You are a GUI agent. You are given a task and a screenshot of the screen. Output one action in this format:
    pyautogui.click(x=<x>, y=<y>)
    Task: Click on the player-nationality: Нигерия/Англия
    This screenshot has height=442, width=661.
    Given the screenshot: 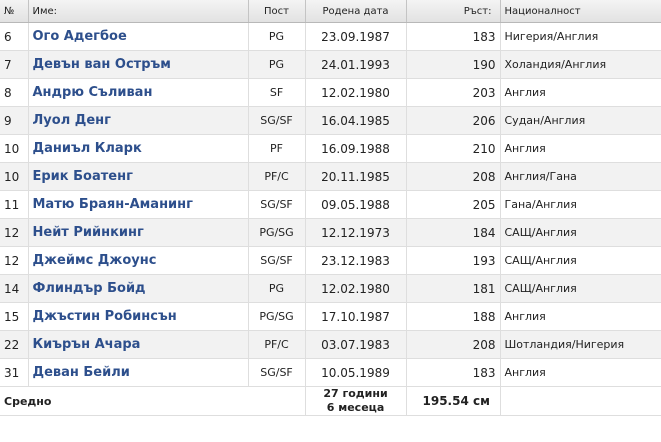 What is the action you would take?
    pyautogui.click(x=580, y=36)
    